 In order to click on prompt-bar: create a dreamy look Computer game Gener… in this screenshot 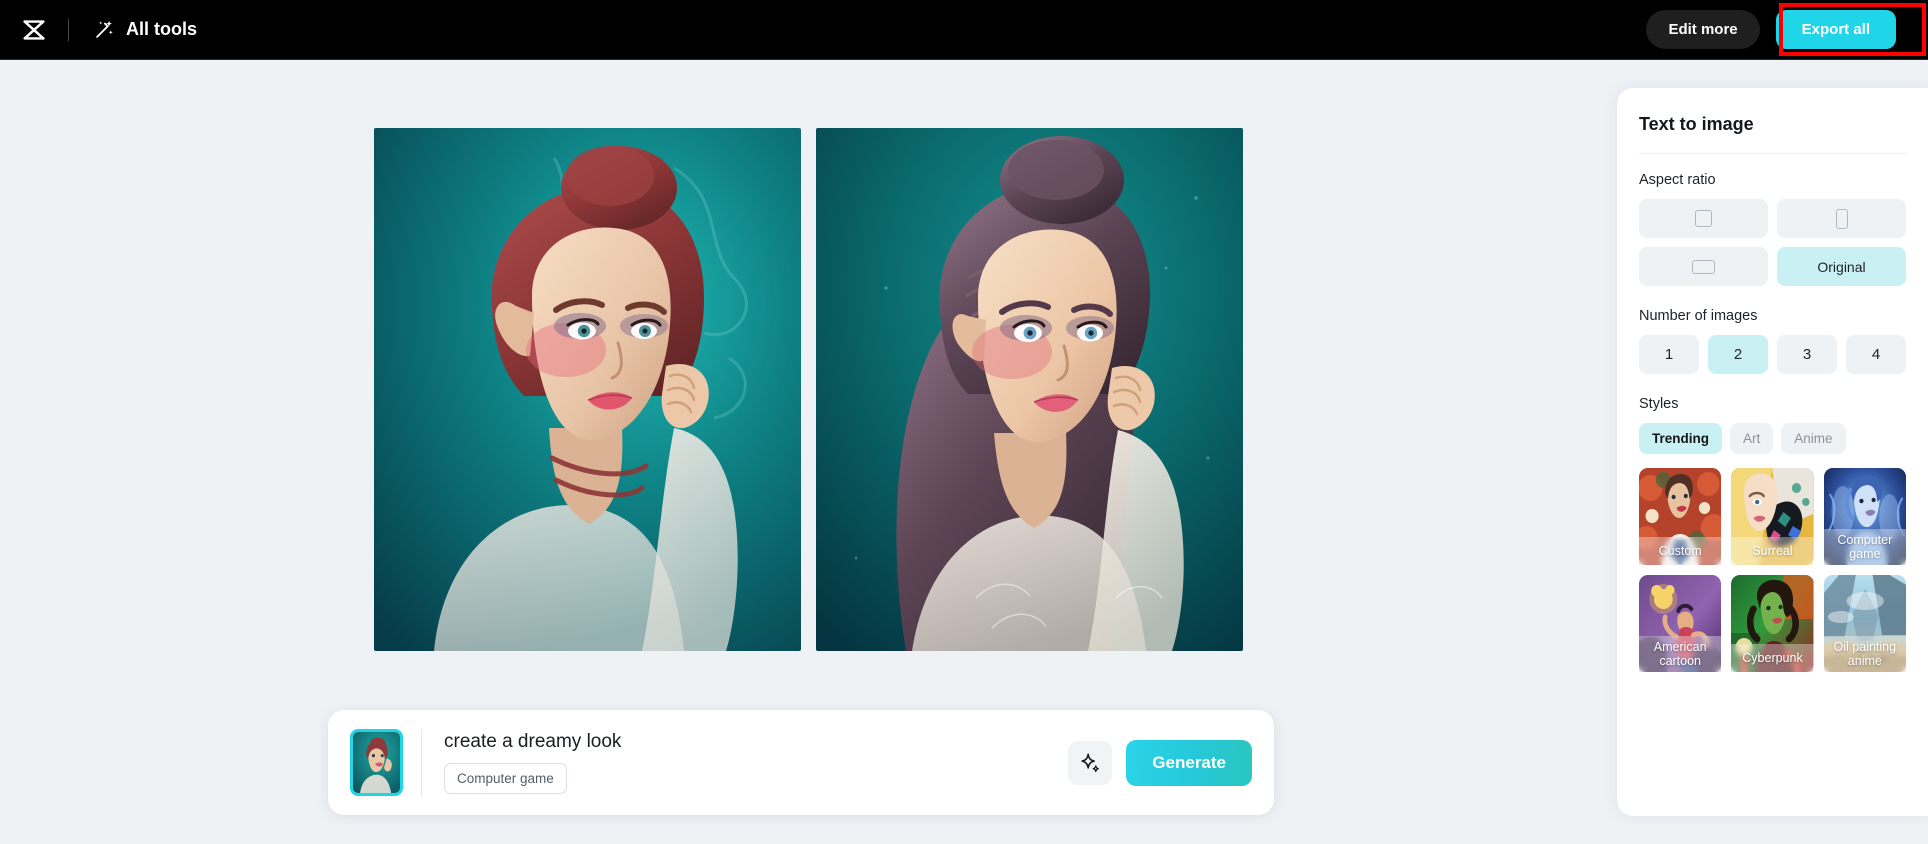, I will do `click(801, 762)`.